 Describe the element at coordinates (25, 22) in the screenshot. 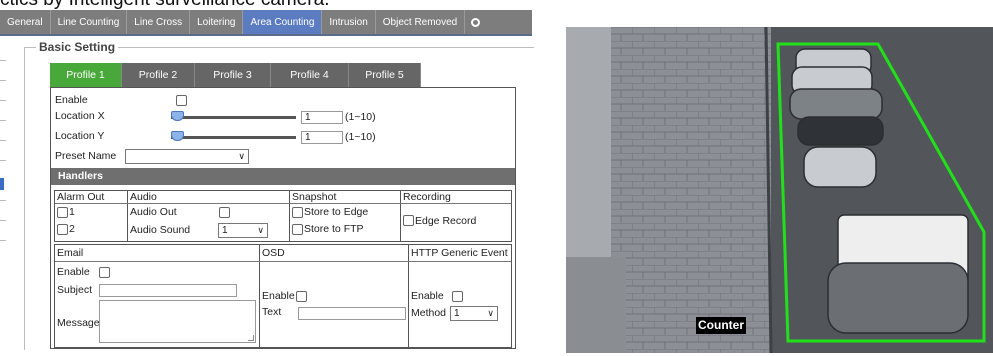

I see `tab-general: General` at that location.